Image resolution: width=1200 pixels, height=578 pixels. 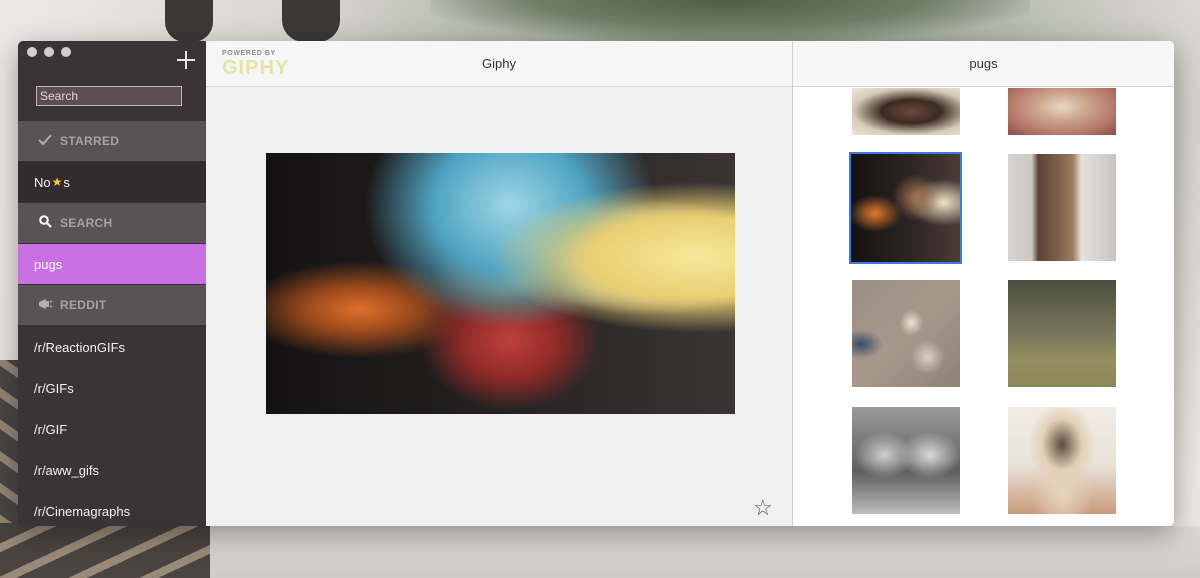 What do you see at coordinates (112, 182) in the screenshot?
I see `starred-empty-message: No ★ s` at bounding box center [112, 182].